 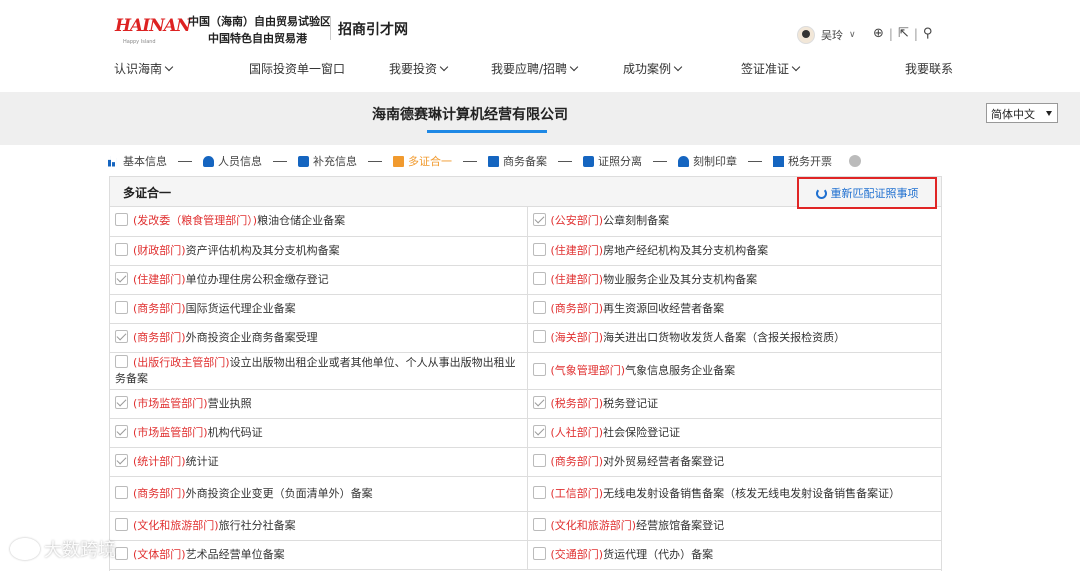 I want to click on hainan-logo: HAINAN Happy Island, so click(x=153, y=31).